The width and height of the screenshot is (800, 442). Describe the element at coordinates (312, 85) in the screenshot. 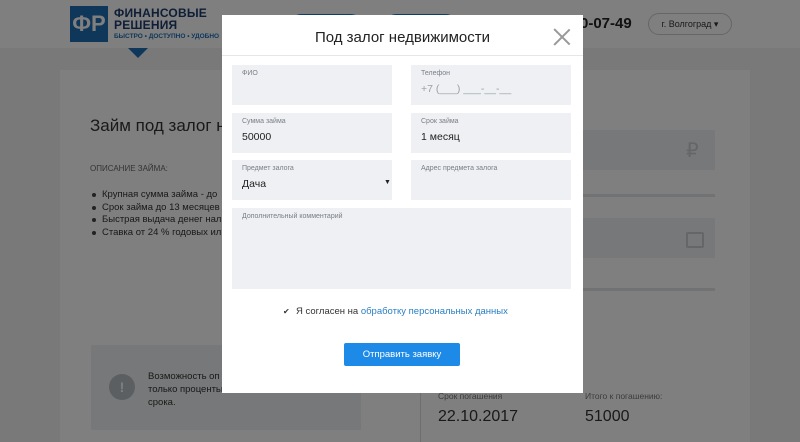

I see `fio-field: ФИО` at that location.